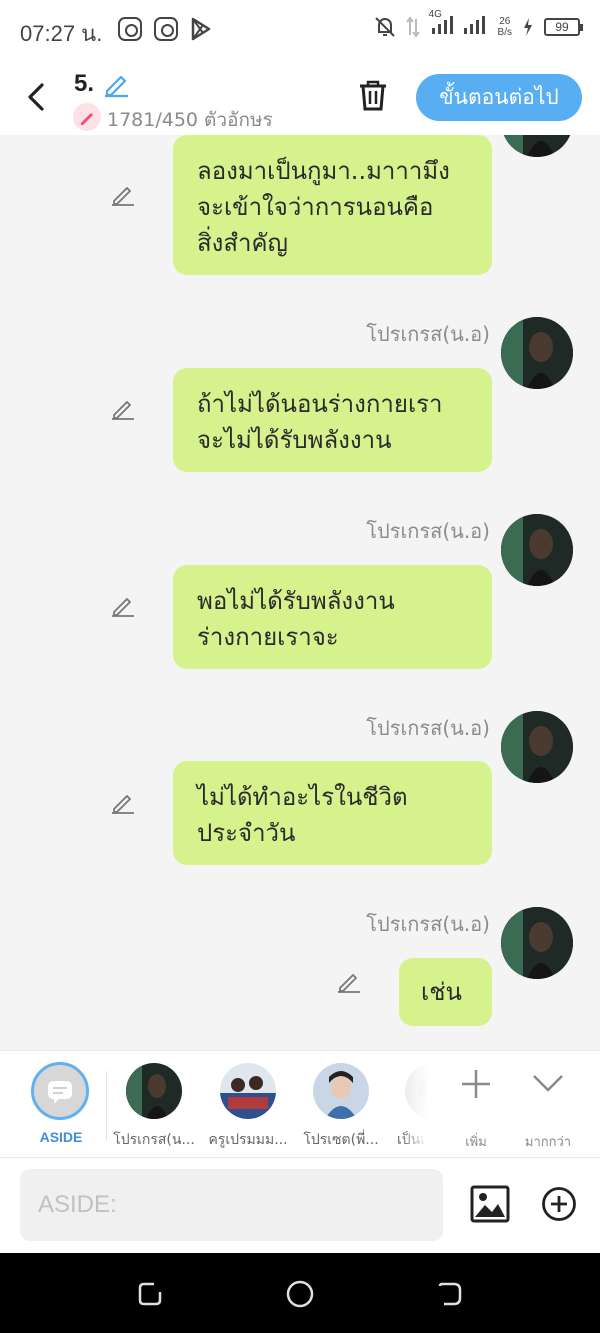  I want to click on message-bubble: เช่น, so click(445, 992).